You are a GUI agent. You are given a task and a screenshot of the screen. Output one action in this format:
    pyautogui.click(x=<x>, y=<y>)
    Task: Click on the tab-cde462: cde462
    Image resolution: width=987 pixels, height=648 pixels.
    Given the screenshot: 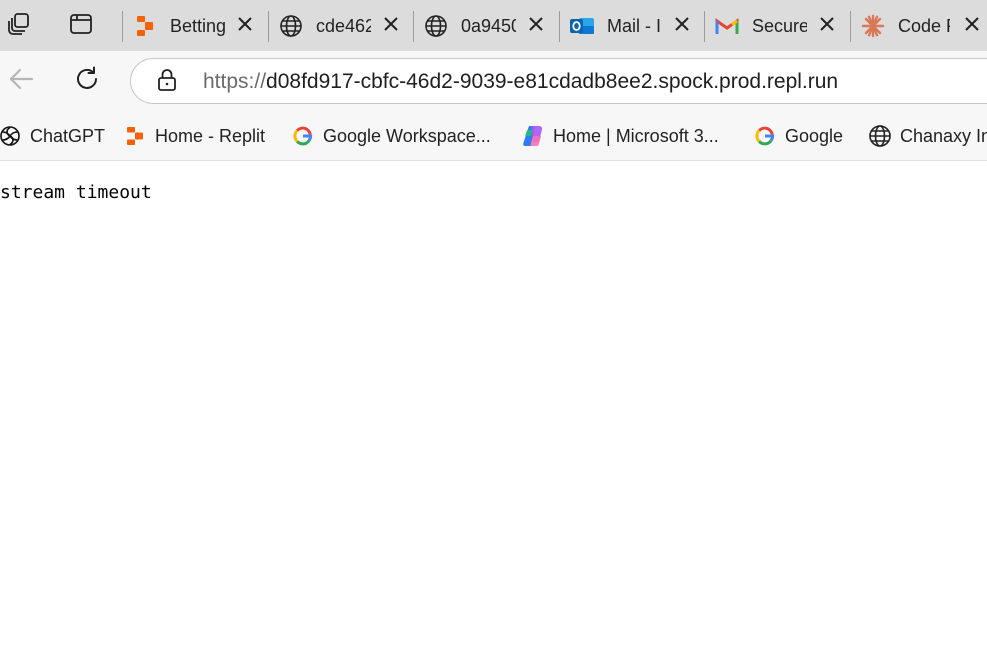 What is the action you would take?
    pyautogui.click(x=340, y=25)
    